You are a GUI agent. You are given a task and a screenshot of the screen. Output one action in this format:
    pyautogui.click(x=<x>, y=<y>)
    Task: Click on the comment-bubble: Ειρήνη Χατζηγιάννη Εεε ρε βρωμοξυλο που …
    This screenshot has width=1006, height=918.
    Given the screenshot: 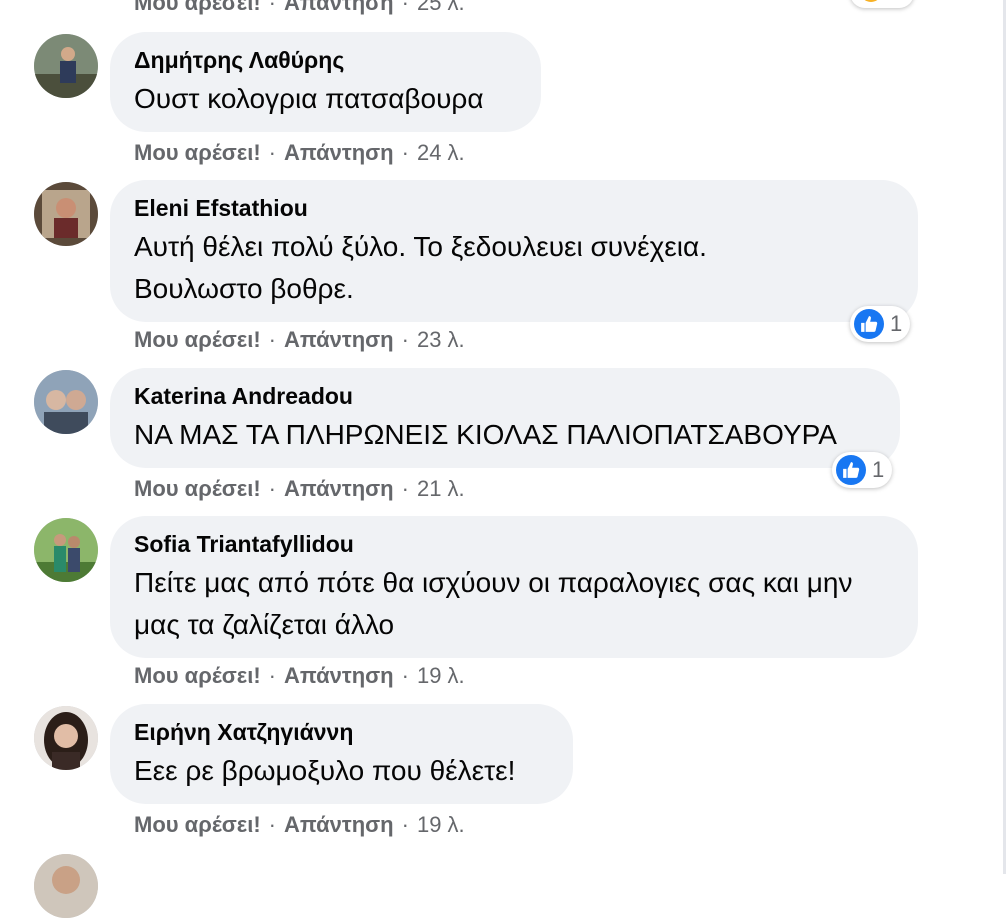 What is the action you would take?
    pyautogui.click(x=341, y=754)
    